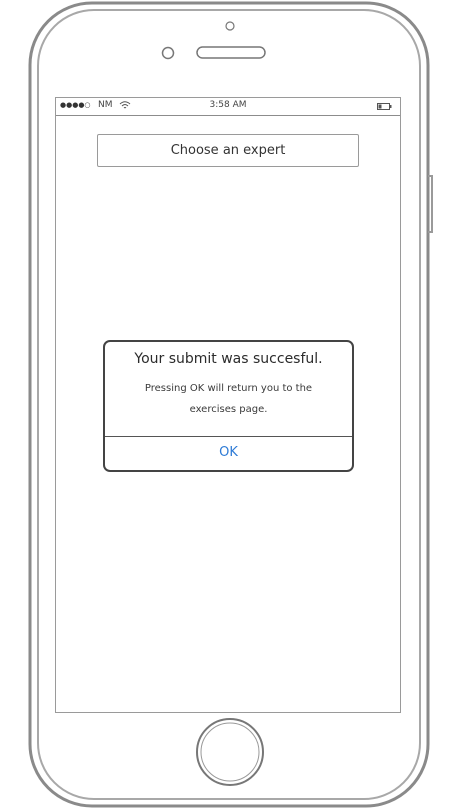 This screenshot has width=458, height=809. I want to click on speaker-icon, so click(231, 52).